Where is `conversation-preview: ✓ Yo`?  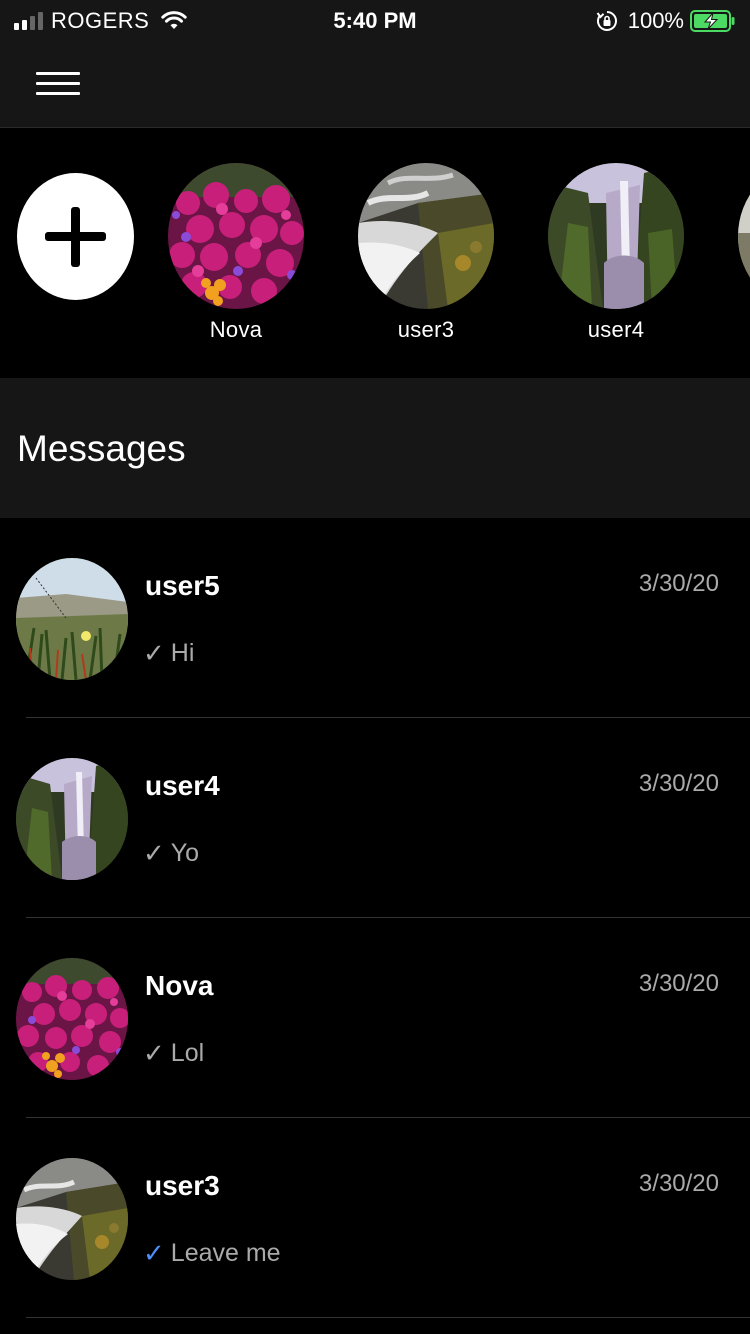
conversation-preview: ✓ Yo is located at coordinates (171, 853).